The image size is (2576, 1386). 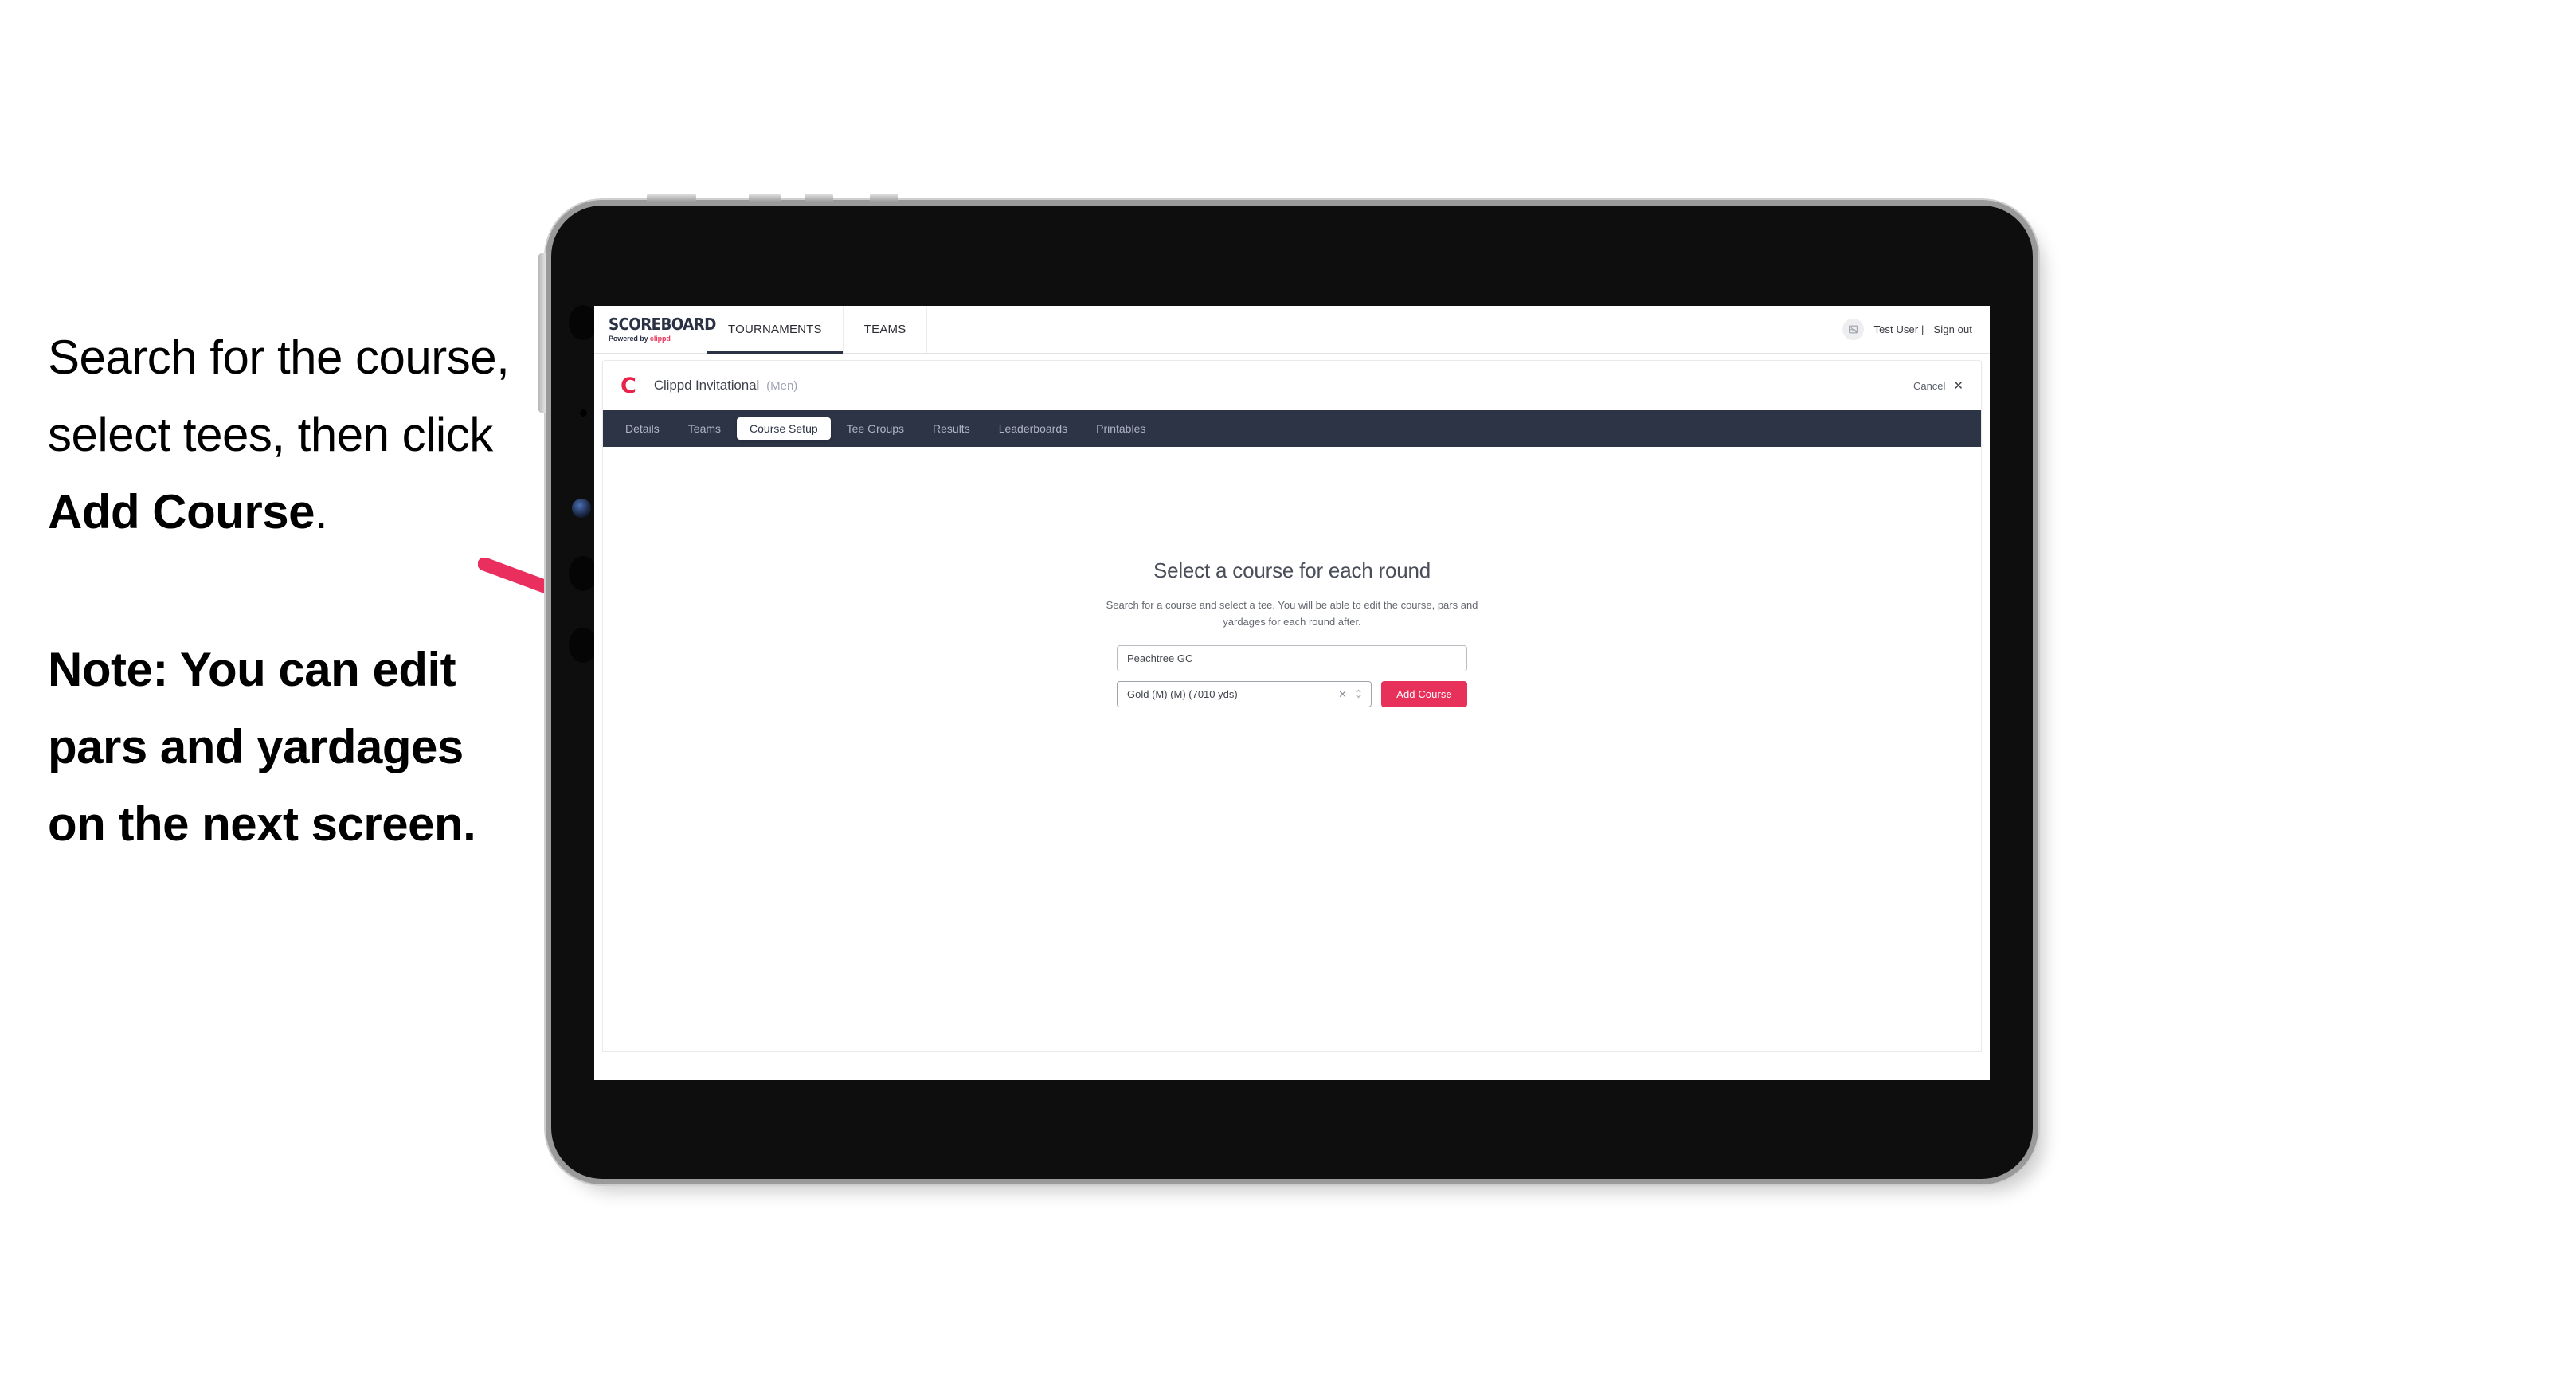 I want to click on top-nav-item-tournaments: TOURNAMENTS, so click(x=775, y=330).